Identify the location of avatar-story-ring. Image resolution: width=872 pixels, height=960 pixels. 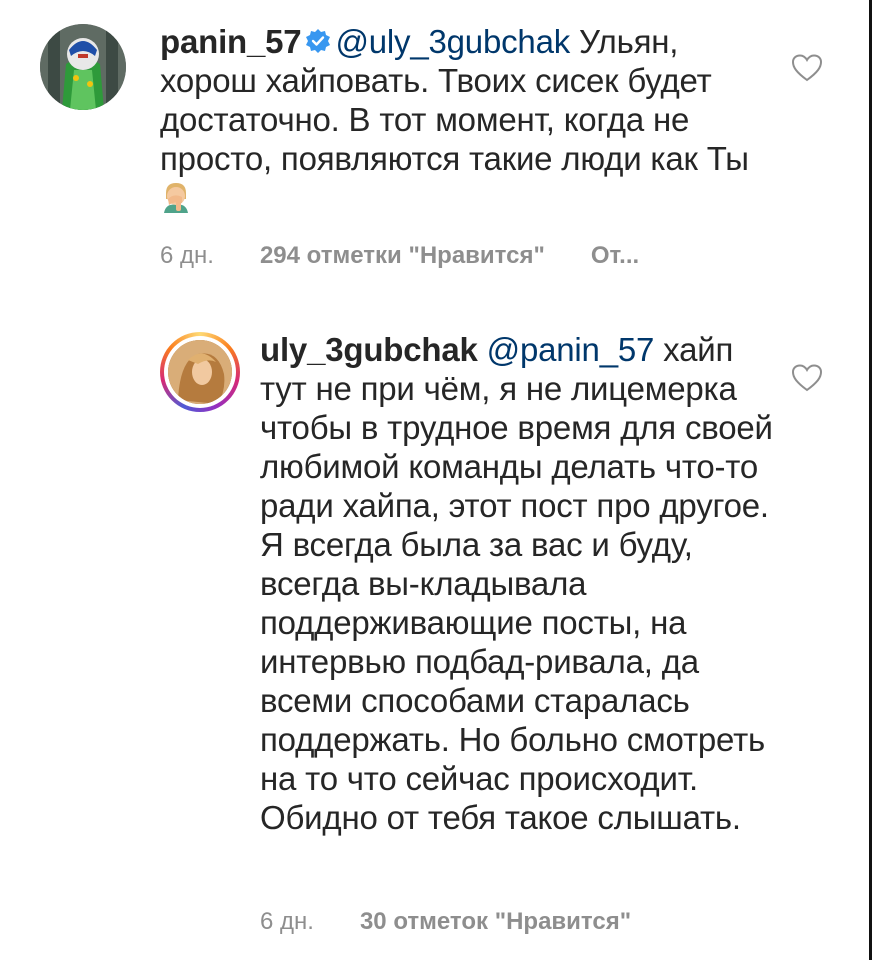
(200, 372).